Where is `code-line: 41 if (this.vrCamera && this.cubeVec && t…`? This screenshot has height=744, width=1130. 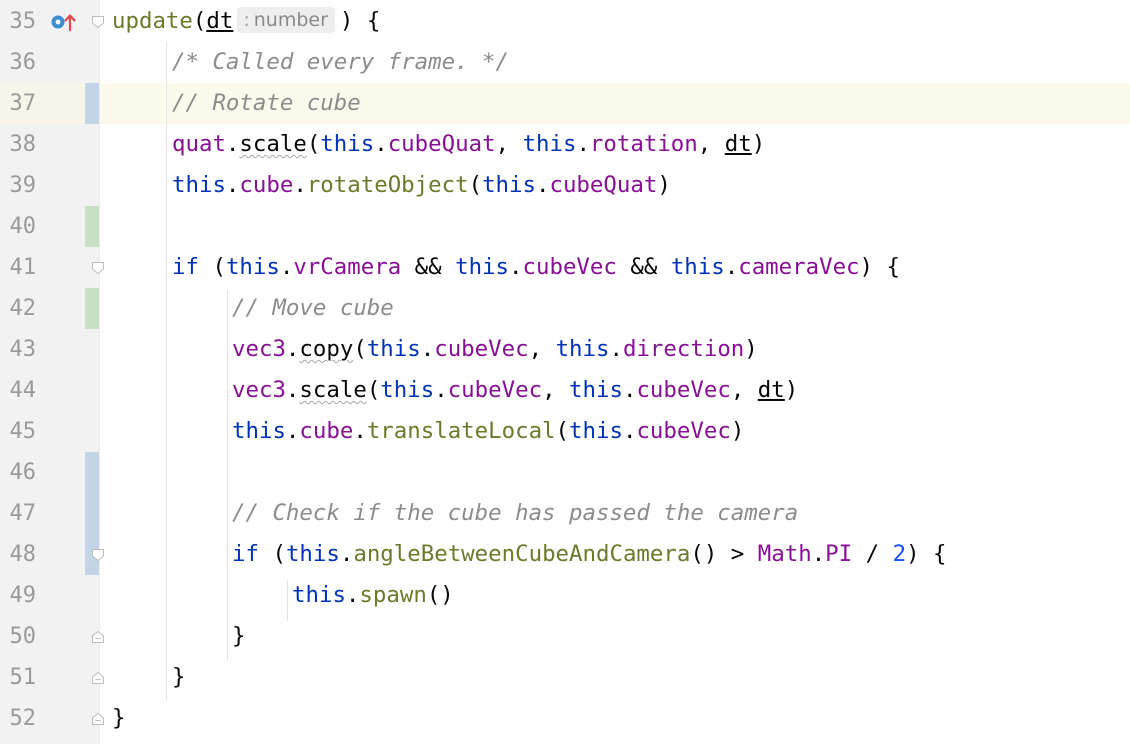 code-line: 41 if (this.vrCamera && this.cubeVec && t… is located at coordinates (565, 267).